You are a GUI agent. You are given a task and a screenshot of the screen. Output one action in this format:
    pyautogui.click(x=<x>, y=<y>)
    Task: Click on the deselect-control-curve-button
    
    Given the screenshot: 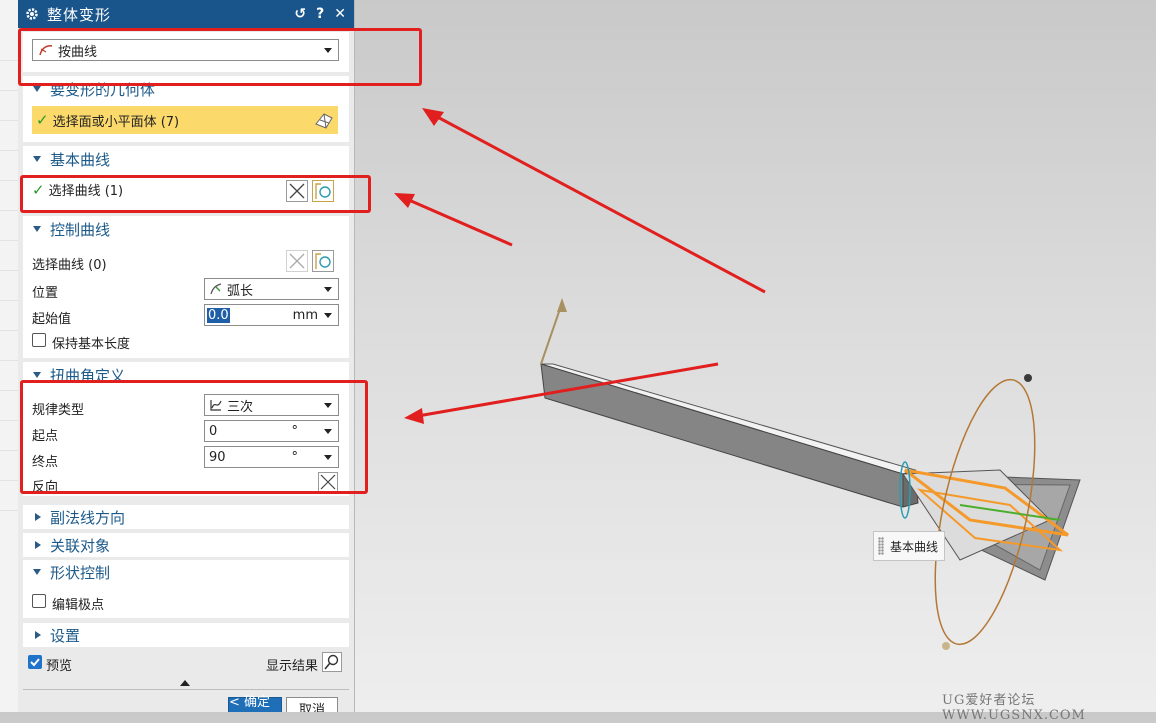 What is the action you would take?
    pyautogui.click(x=297, y=261)
    